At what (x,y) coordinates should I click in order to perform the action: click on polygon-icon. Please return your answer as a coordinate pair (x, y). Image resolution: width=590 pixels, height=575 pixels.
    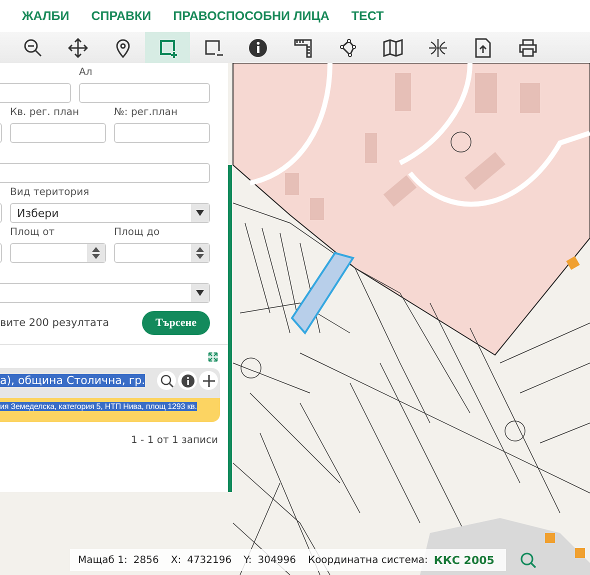
    Looking at the image, I should click on (348, 48).